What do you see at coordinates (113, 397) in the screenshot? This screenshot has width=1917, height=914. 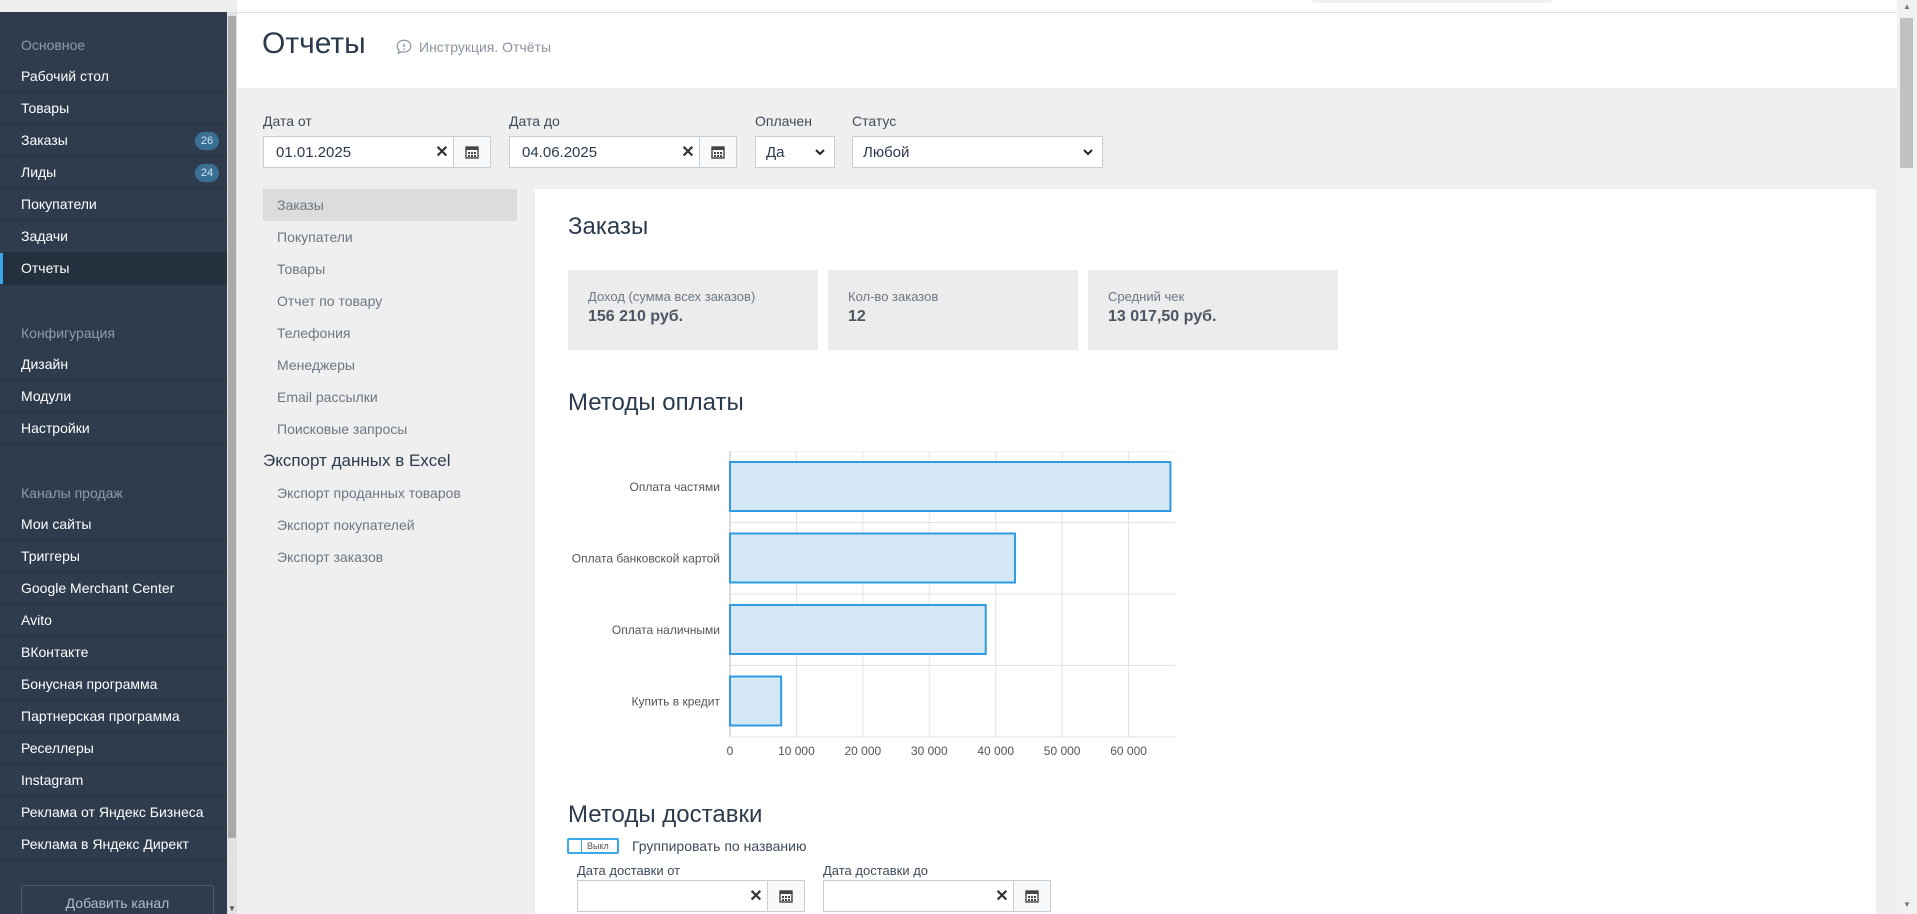 I see `sidebar-item-1-1: Модули` at bounding box center [113, 397].